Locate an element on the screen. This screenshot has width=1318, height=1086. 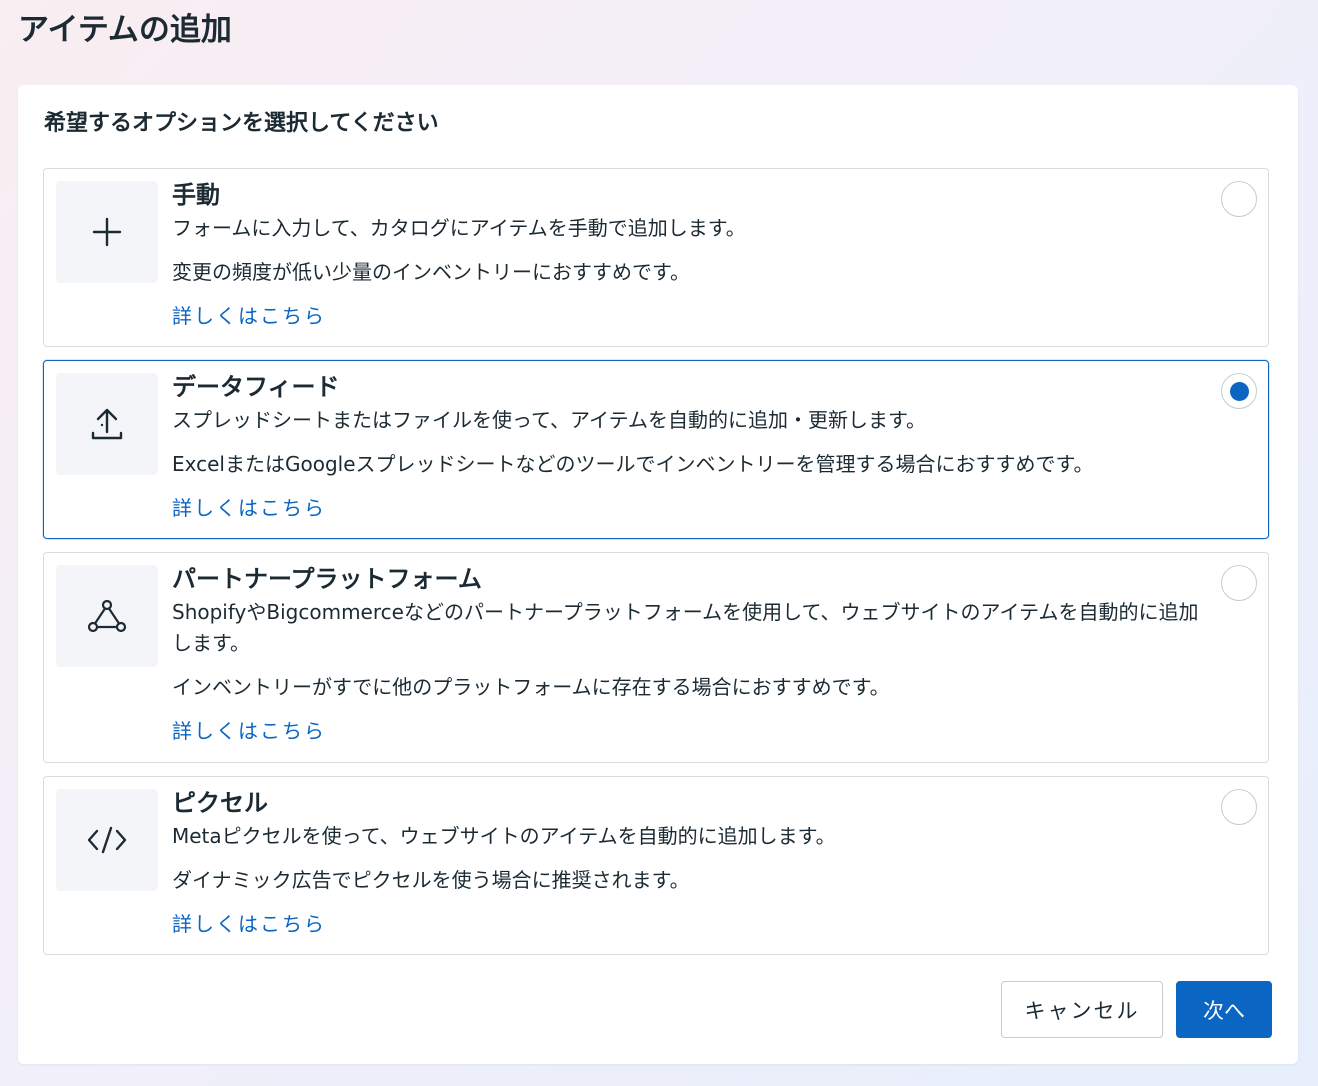
page-title: アイテムの追加 is located at coordinates (125, 30).